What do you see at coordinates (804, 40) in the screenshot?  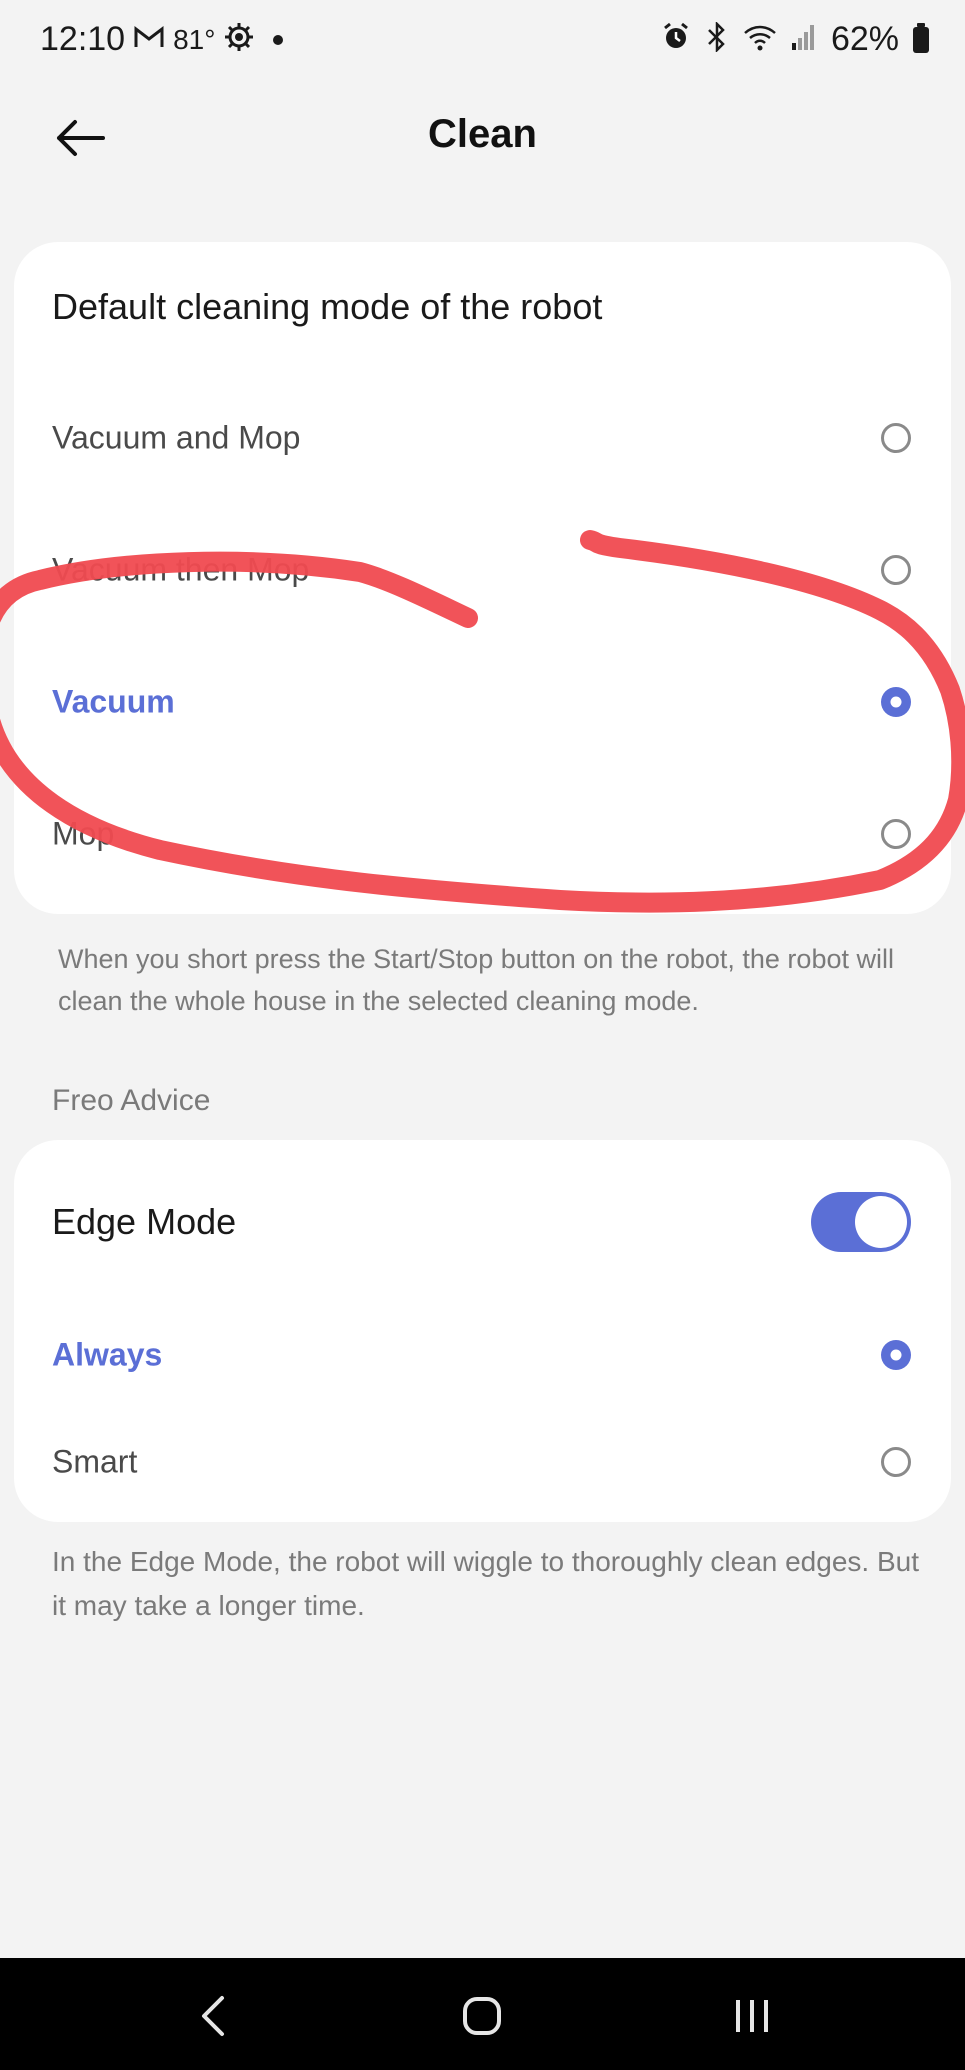 I see `signal-icon` at bounding box center [804, 40].